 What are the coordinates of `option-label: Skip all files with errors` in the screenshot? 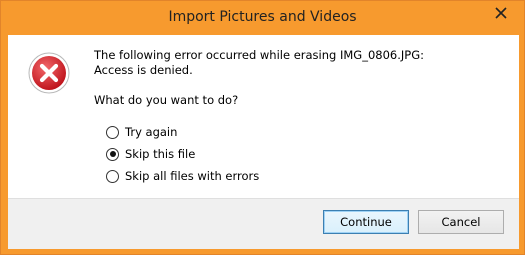 It's located at (192, 176).